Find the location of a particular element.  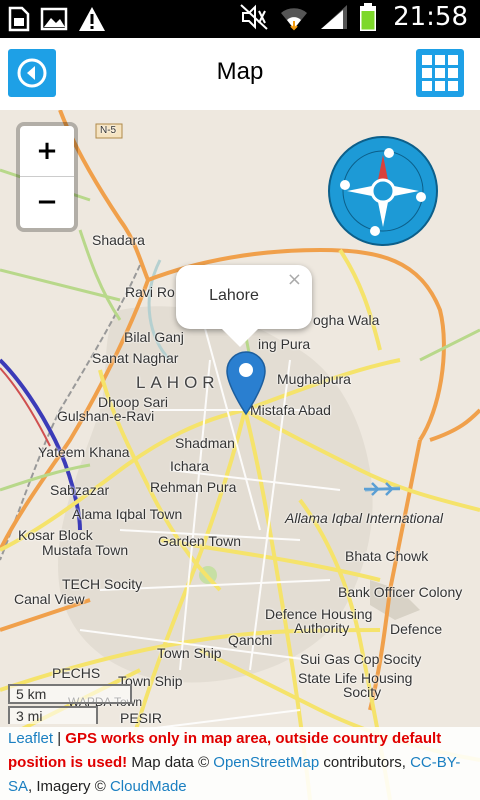

page-title: Map is located at coordinates (240, 71).